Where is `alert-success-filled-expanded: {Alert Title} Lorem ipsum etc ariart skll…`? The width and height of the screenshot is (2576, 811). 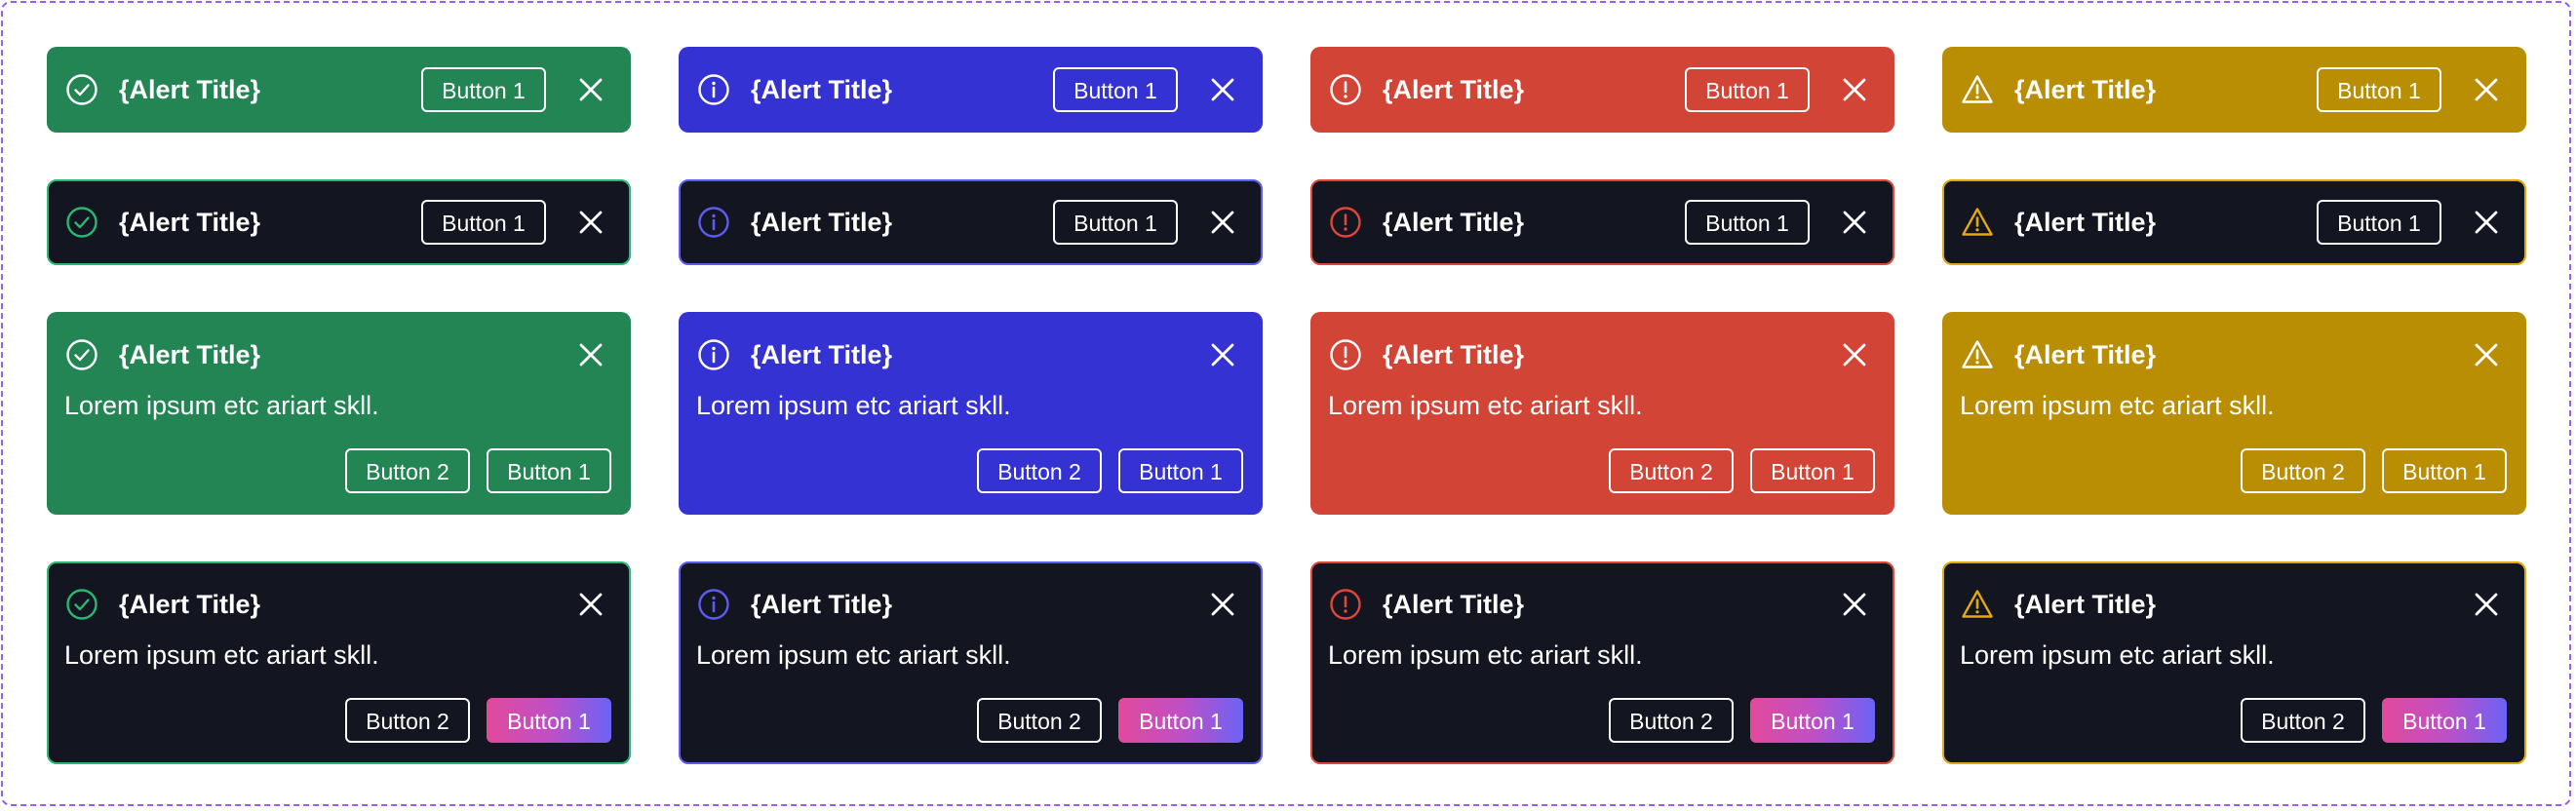
alert-success-filled-expanded: {Alert Title} Lorem ipsum etc ariart skll… is located at coordinates (339, 413).